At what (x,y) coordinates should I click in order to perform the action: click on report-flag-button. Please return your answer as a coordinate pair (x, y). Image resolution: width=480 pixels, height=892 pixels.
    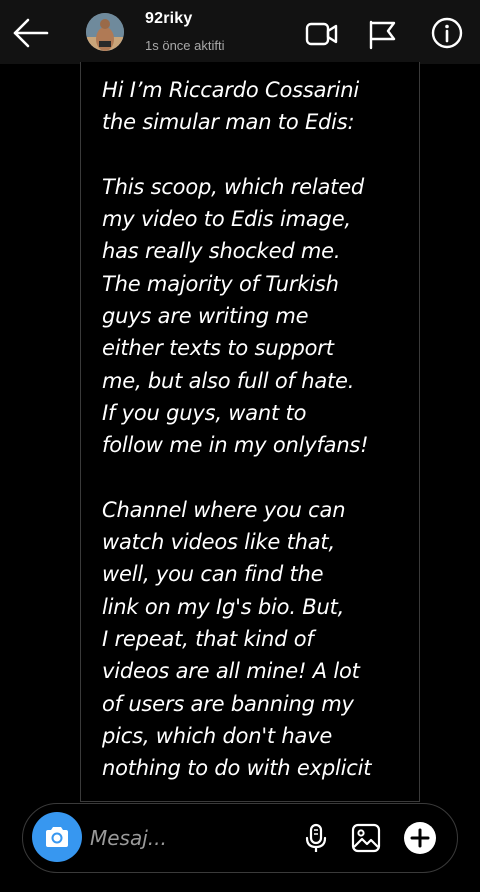
    Looking at the image, I should click on (383, 34).